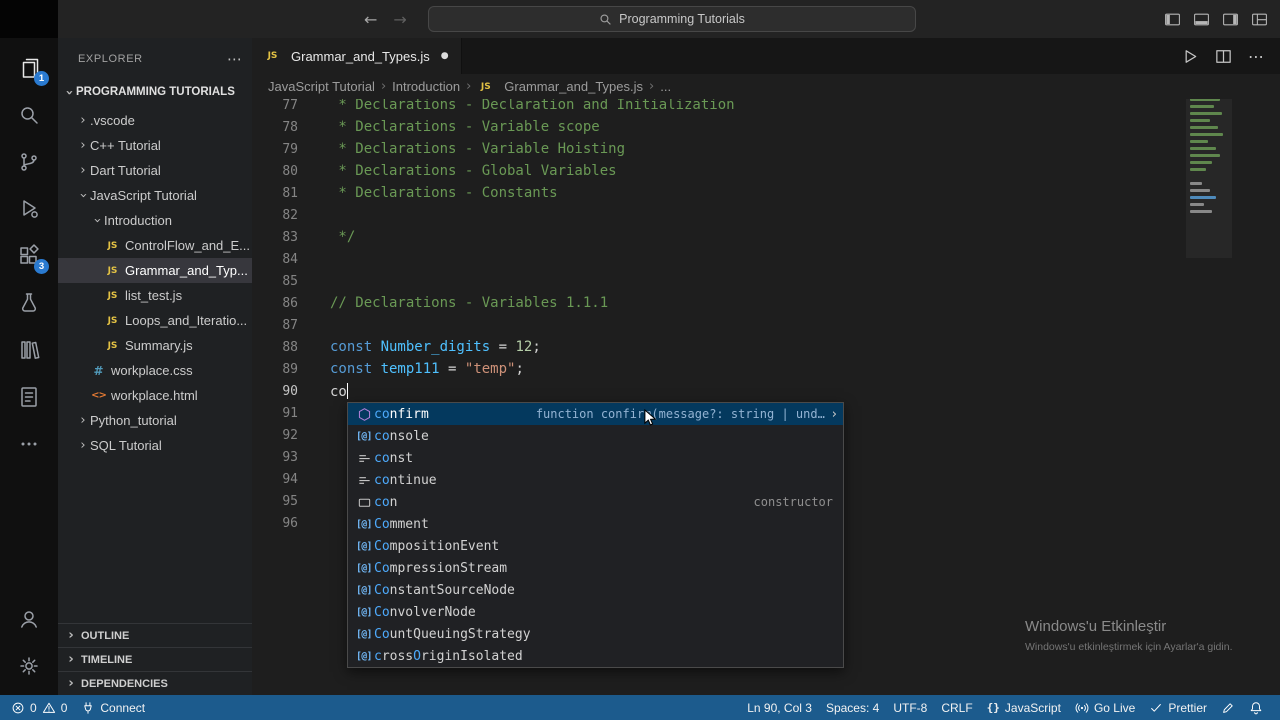 The height and width of the screenshot is (720, 1280). I want to click on tab-grammar-and-types: JS Grammar_and_Types.js ●, so click(357, 56).